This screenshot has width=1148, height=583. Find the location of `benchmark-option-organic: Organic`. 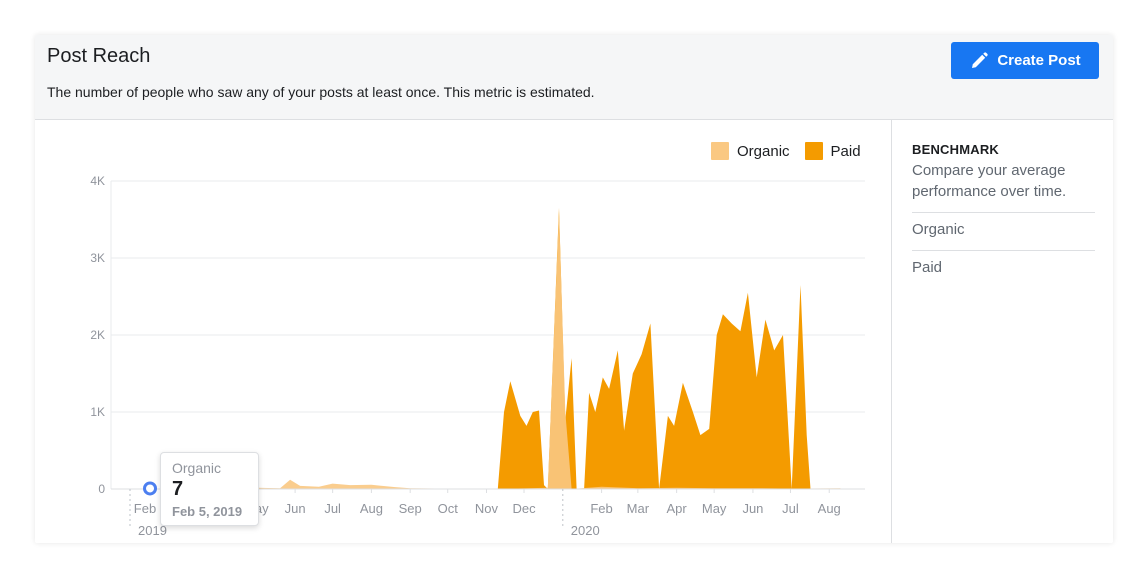

benchmark-option-organic: Organic is located at coordinates (1003, 225).